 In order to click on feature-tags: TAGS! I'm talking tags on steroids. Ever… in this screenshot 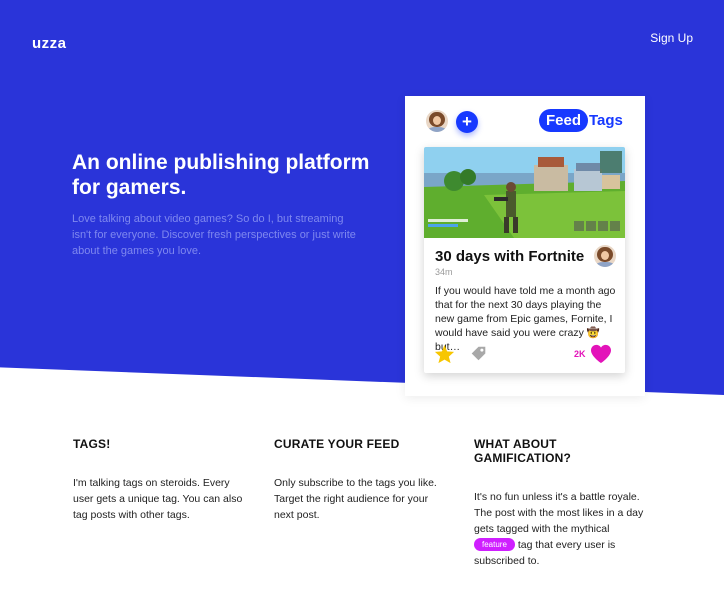, I will do `click(160, 480)`.